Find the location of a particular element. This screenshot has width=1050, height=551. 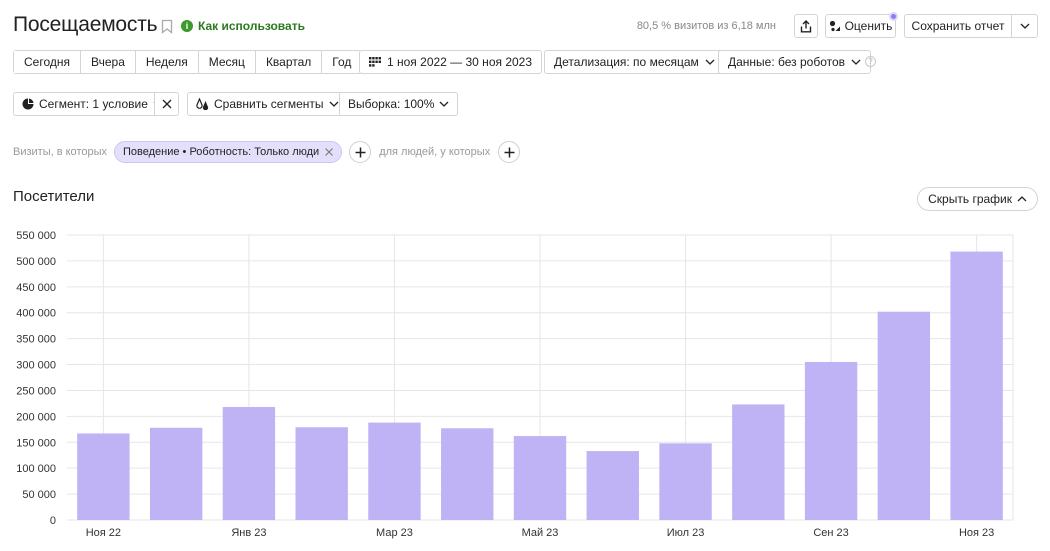

compare-segments-dropdown: Сравнить сегменты is located at coordinates (267, 104).